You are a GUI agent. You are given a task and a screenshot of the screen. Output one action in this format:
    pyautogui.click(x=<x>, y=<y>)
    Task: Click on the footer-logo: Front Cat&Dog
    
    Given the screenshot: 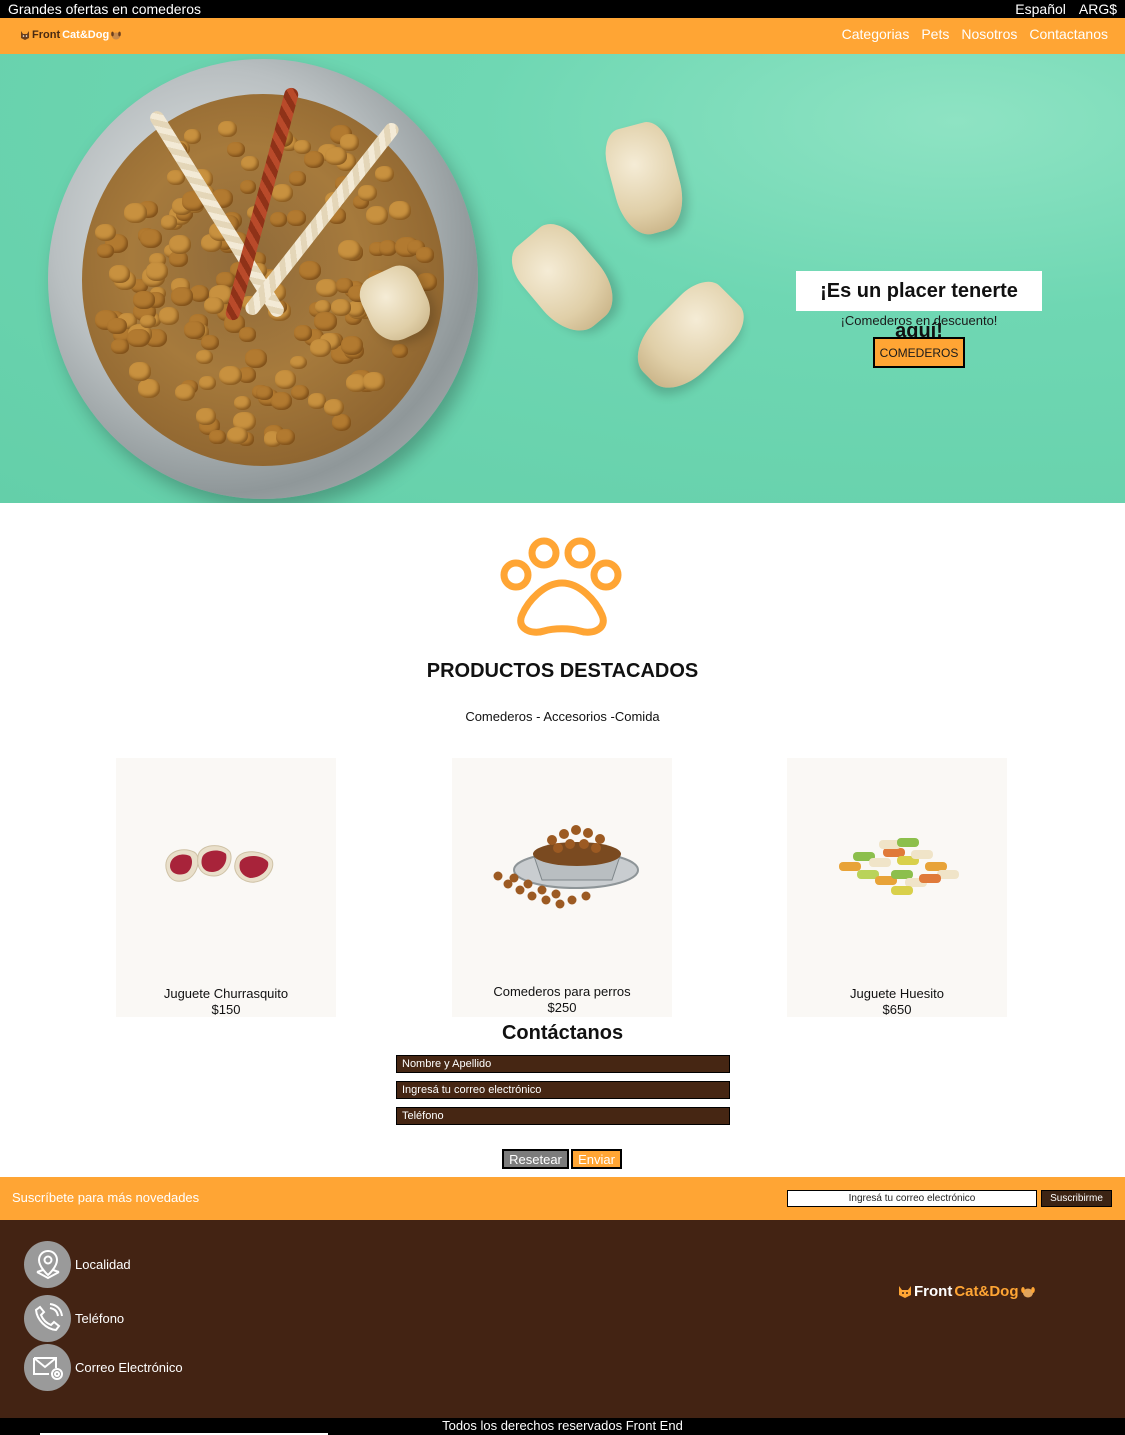 What is the action you would take?
    pyautogui.click(x=966, y=1291)
    